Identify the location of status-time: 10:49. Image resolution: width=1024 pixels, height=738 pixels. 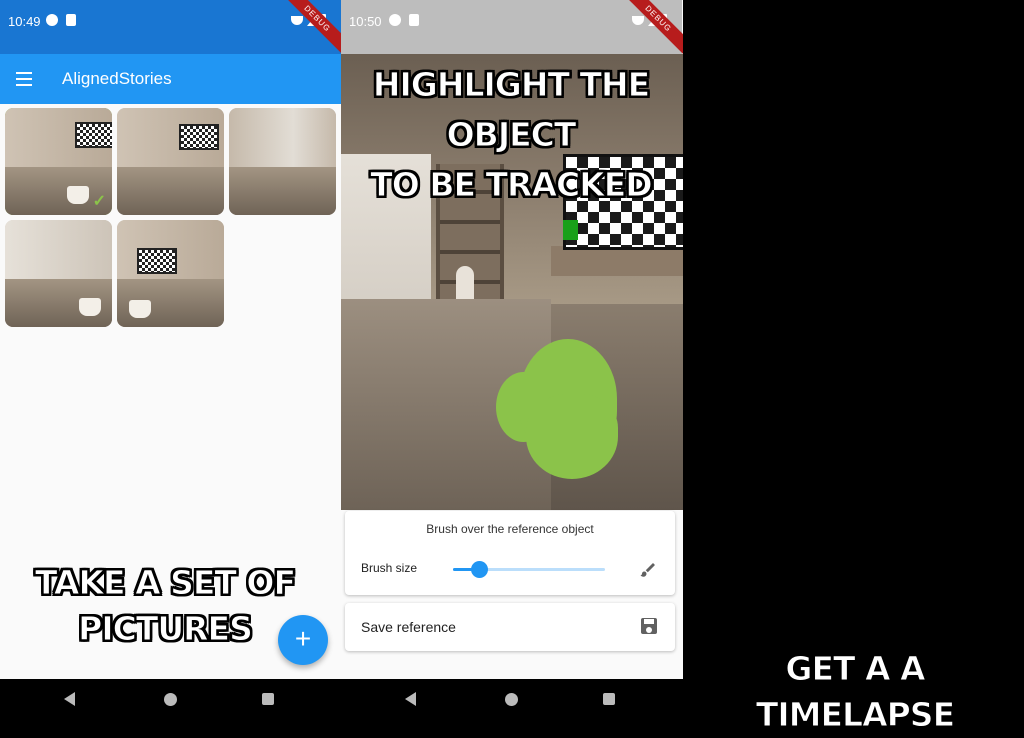
(24, 21).